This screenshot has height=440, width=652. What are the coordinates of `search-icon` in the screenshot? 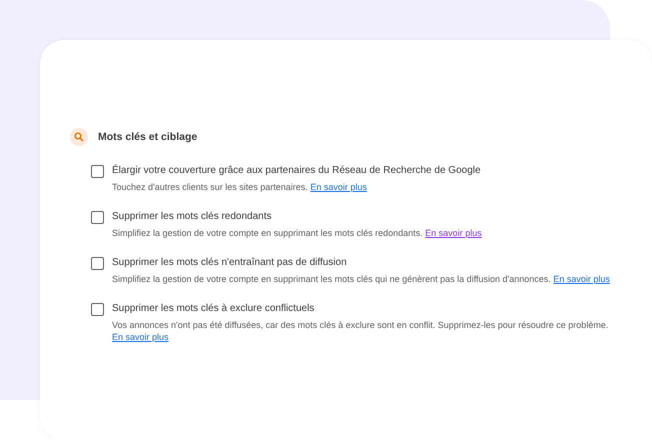 It's located at (79, 137).